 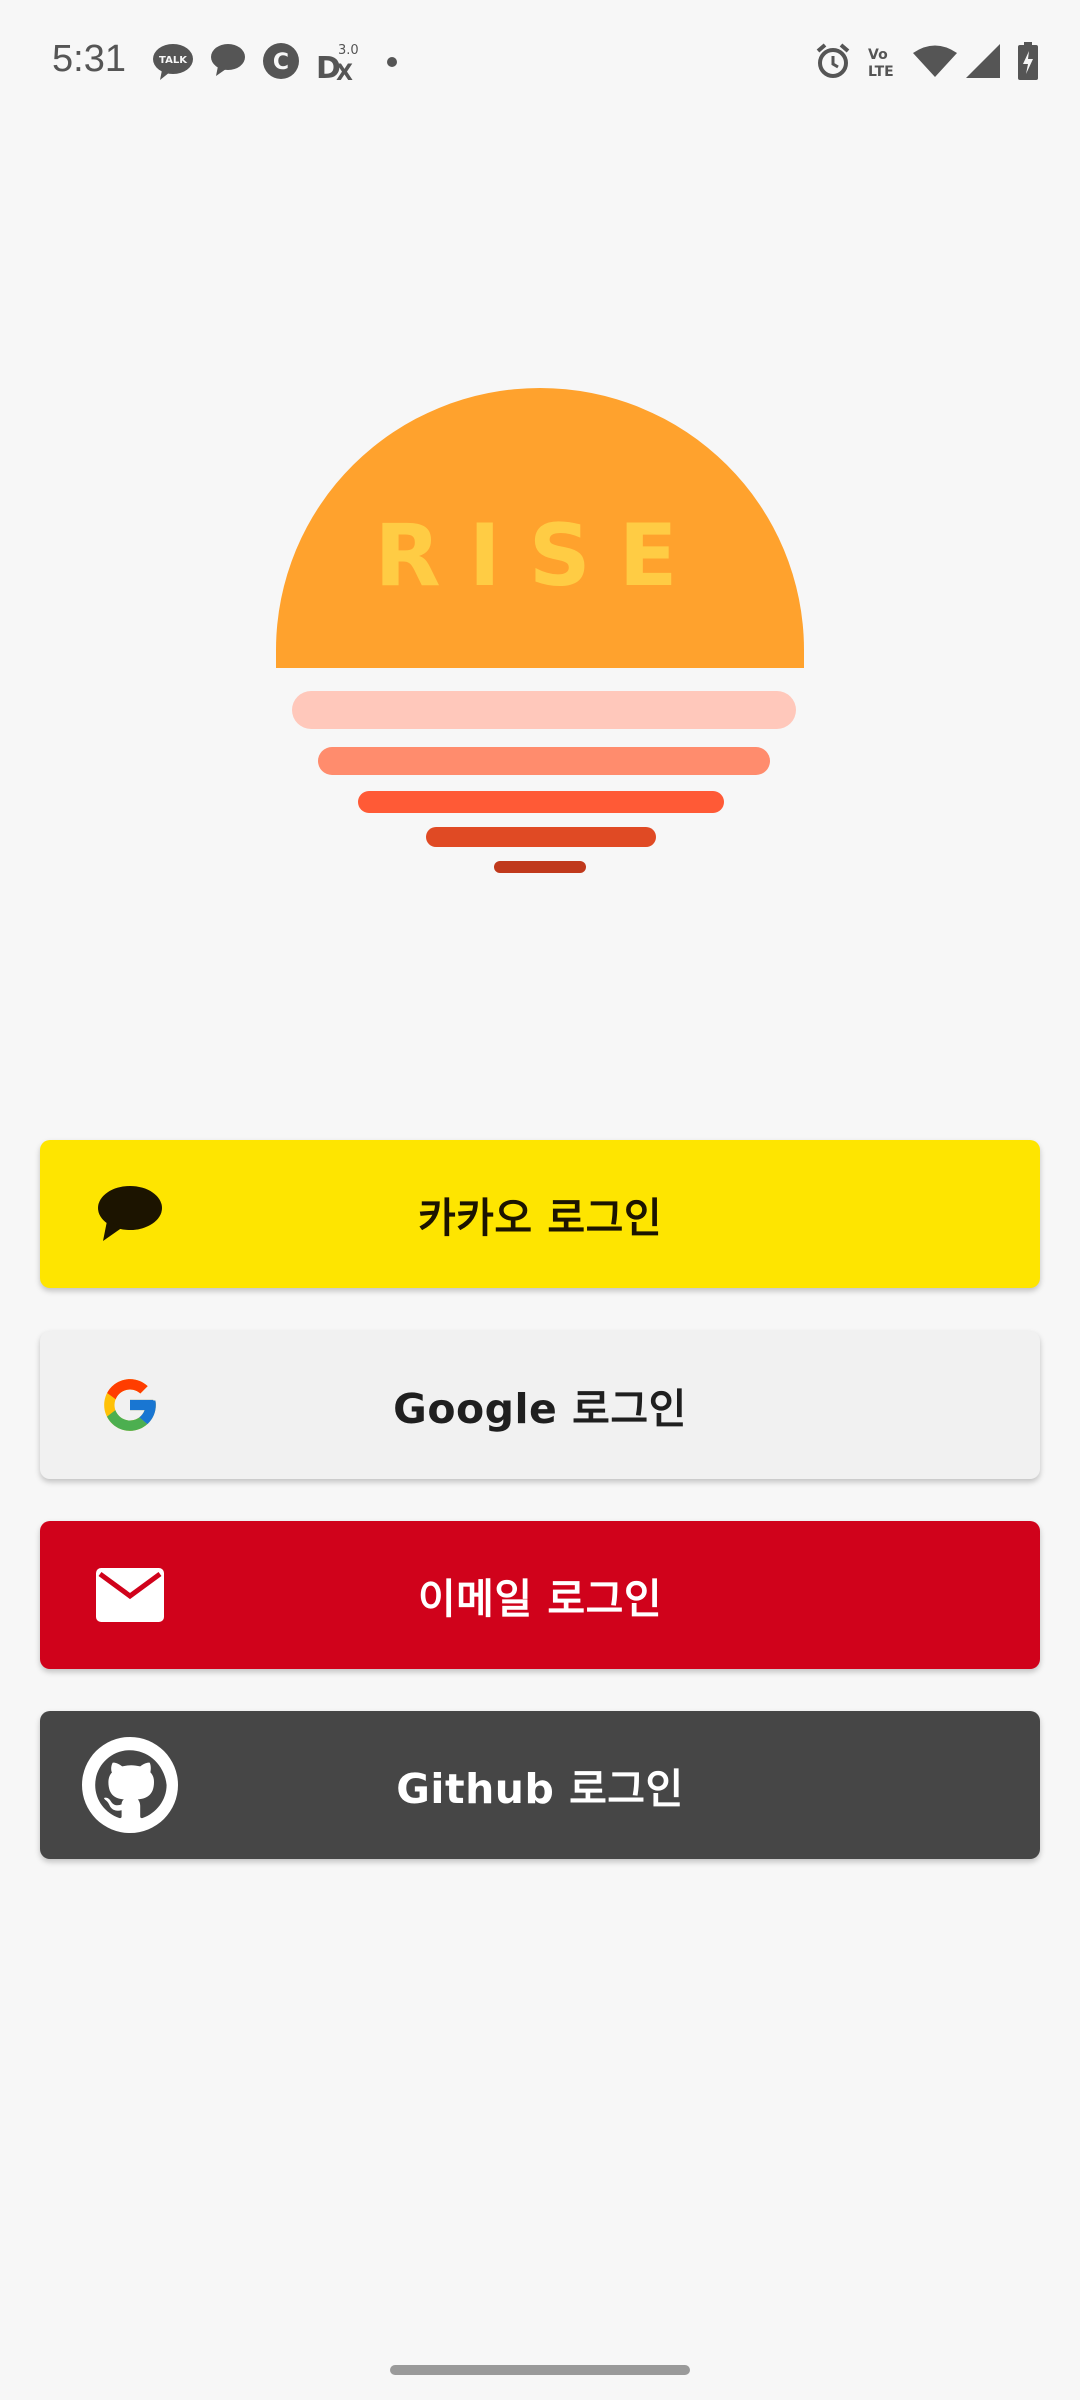 What do you see at coordinates (881, 72) in the screenshot?
I see `svg-text: LTE` at bounding box center [881, 72].